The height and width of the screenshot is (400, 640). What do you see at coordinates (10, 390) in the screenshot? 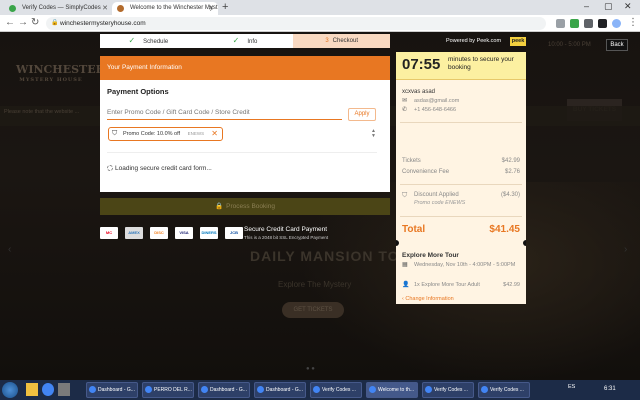
I see `start-button` at bounding box center [10, 390].